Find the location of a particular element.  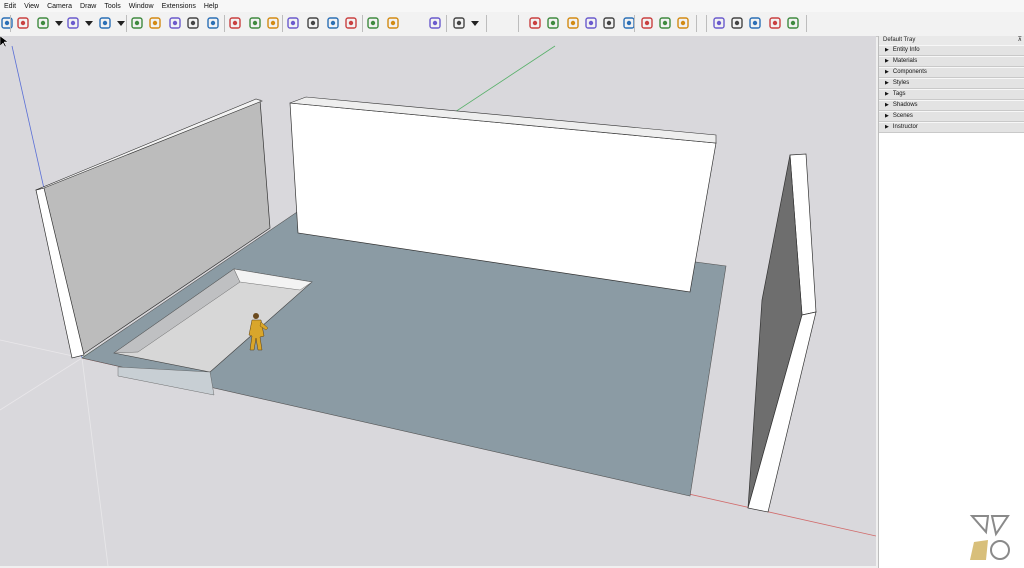

tray-panel-shadows: ▶ Shadows is located at coordinates (951, 105).